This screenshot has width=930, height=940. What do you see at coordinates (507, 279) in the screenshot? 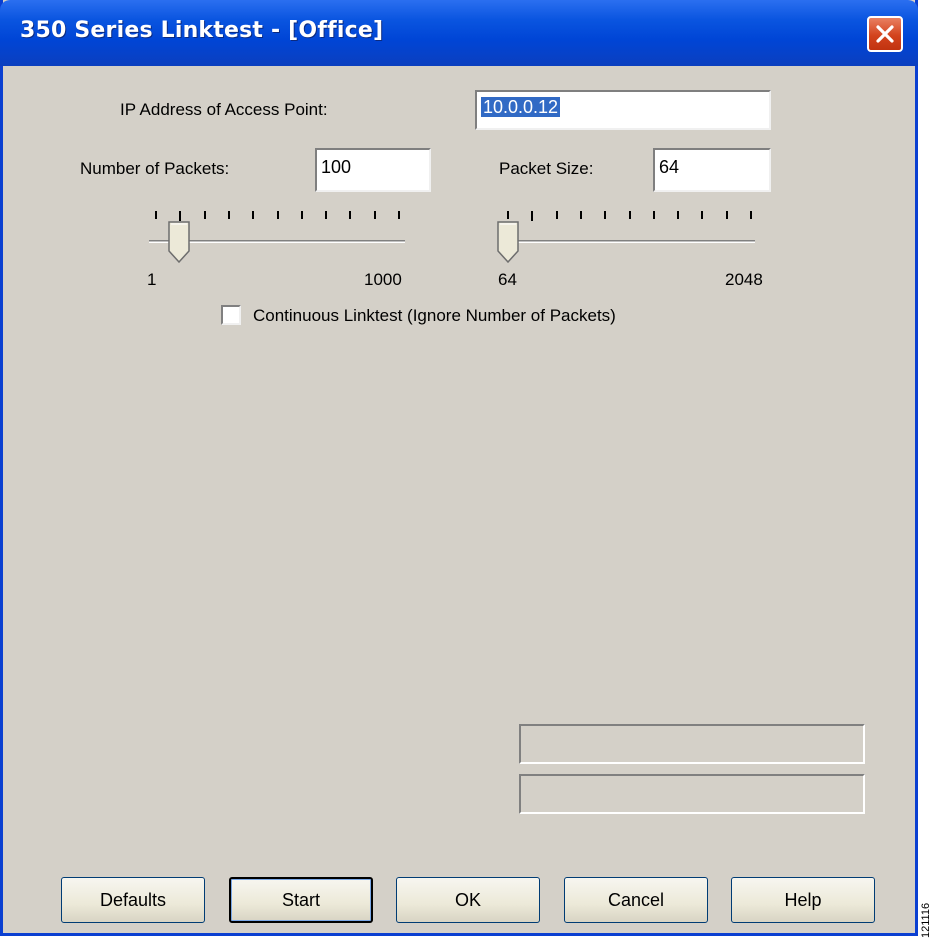
I see `packet-size-slider-min: 64` at bounding box center [507, 279].